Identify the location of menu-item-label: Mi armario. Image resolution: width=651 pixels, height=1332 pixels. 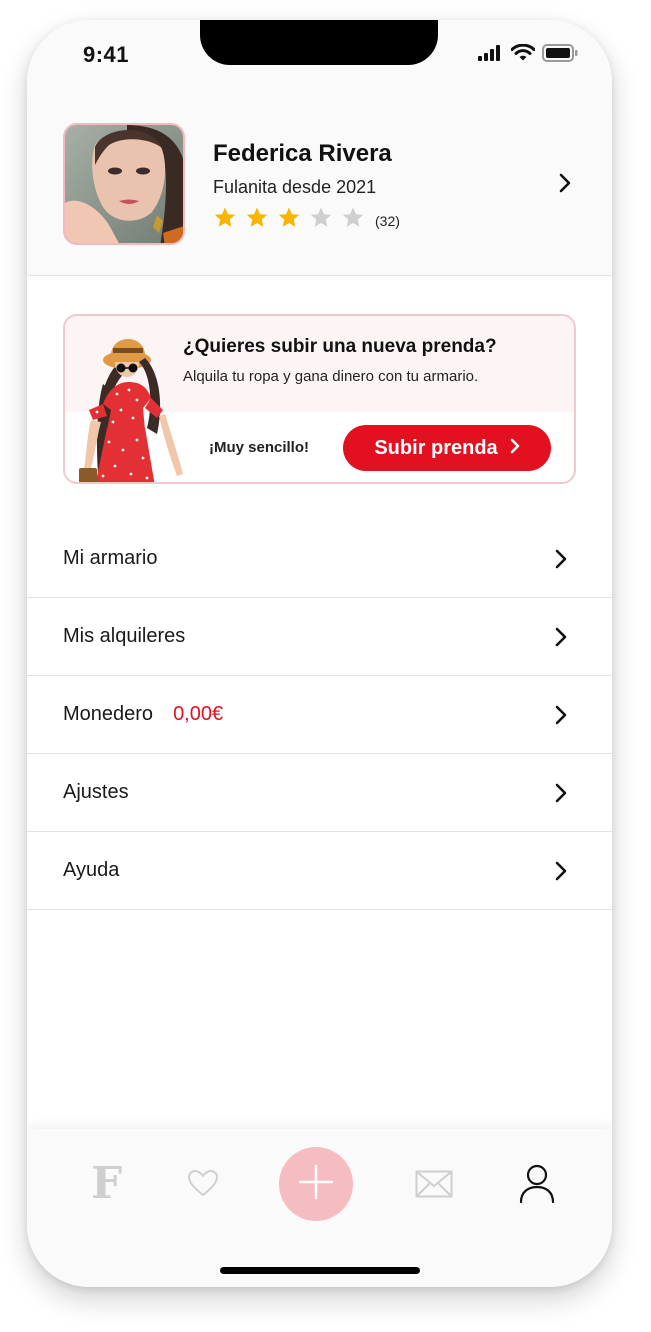
(110, 558).